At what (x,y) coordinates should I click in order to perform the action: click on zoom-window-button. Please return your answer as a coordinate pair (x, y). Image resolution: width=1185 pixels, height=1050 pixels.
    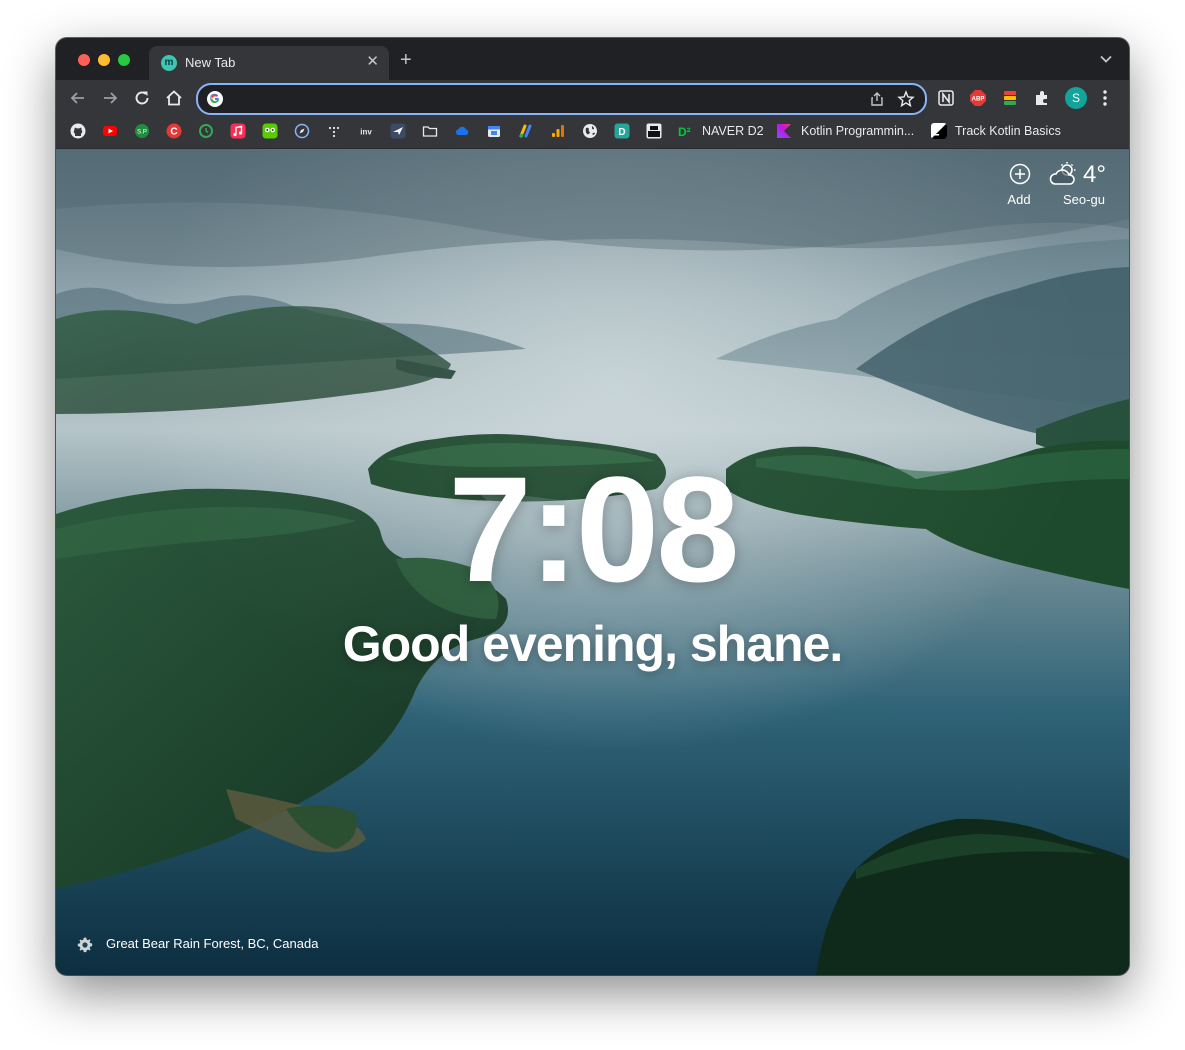
    Looking at the image, I should click on (124, 60).